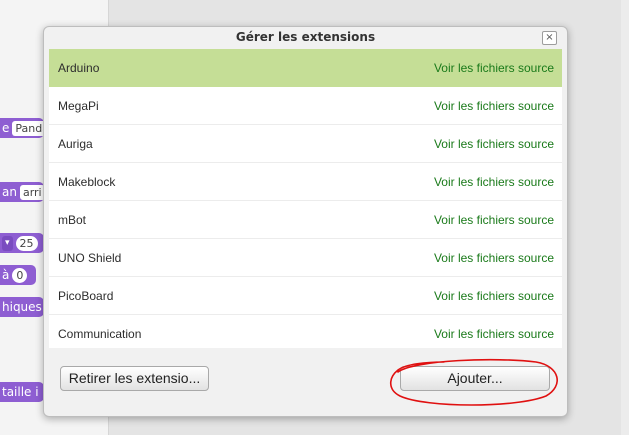 The width and height of the screenshot is (629, 435). I want to click on block-number-slot: 25, so click(26, 243).